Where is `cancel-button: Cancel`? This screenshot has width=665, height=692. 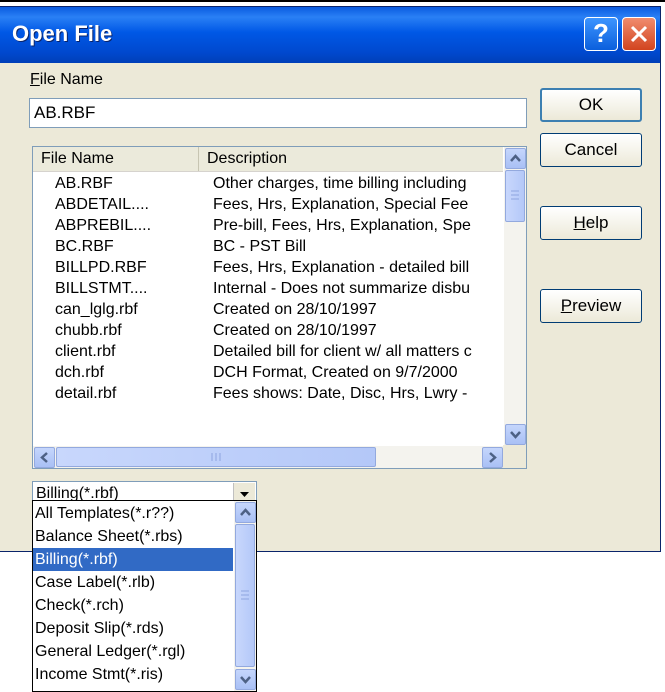 cancel-button: Cancel is located at coordinates (591, 150).